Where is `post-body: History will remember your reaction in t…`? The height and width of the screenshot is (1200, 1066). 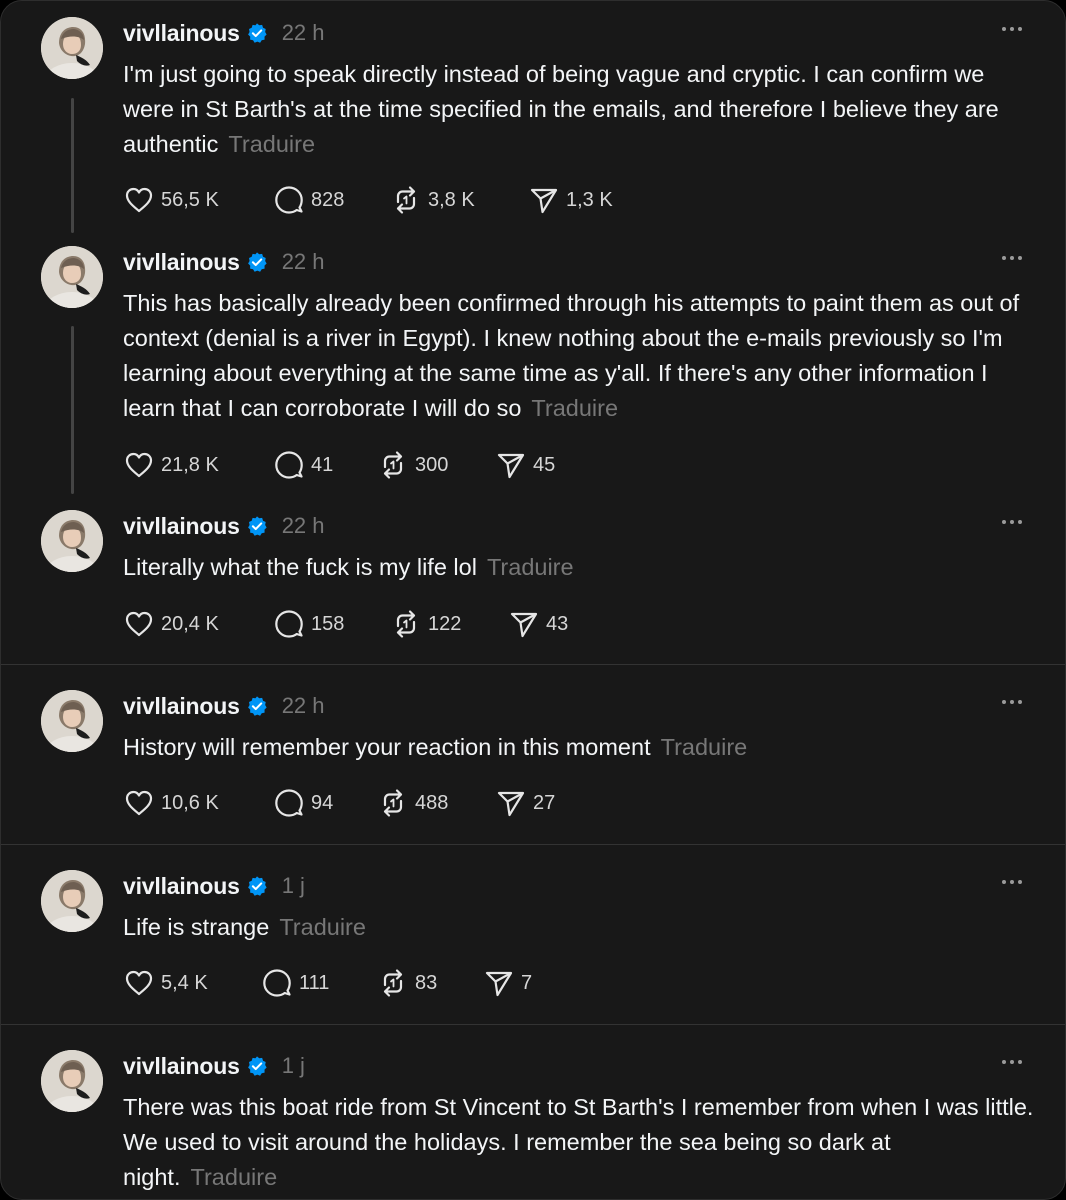 post-body: History will remember your reaction in t… is located at coordinates (387, 747).